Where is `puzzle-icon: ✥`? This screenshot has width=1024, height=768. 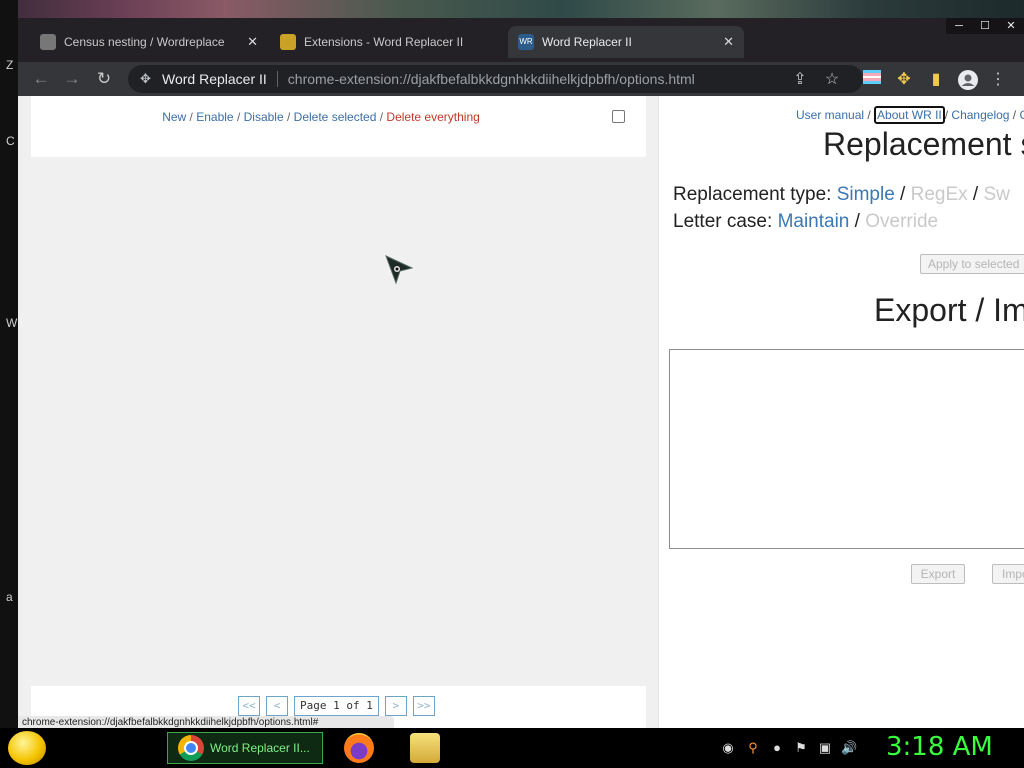 puzzle-icon: ✥ is located at coordinates (145, 78).